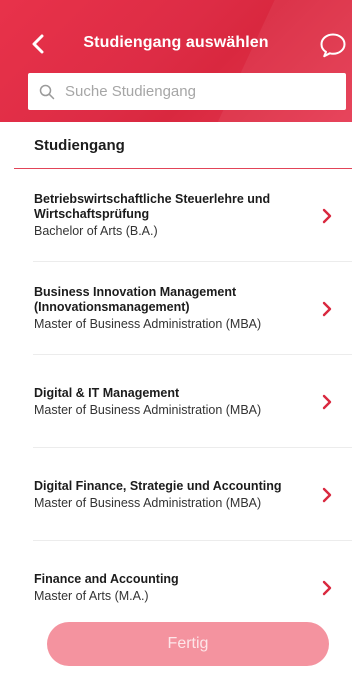  I want to click on search-bar, so click(187, 91).